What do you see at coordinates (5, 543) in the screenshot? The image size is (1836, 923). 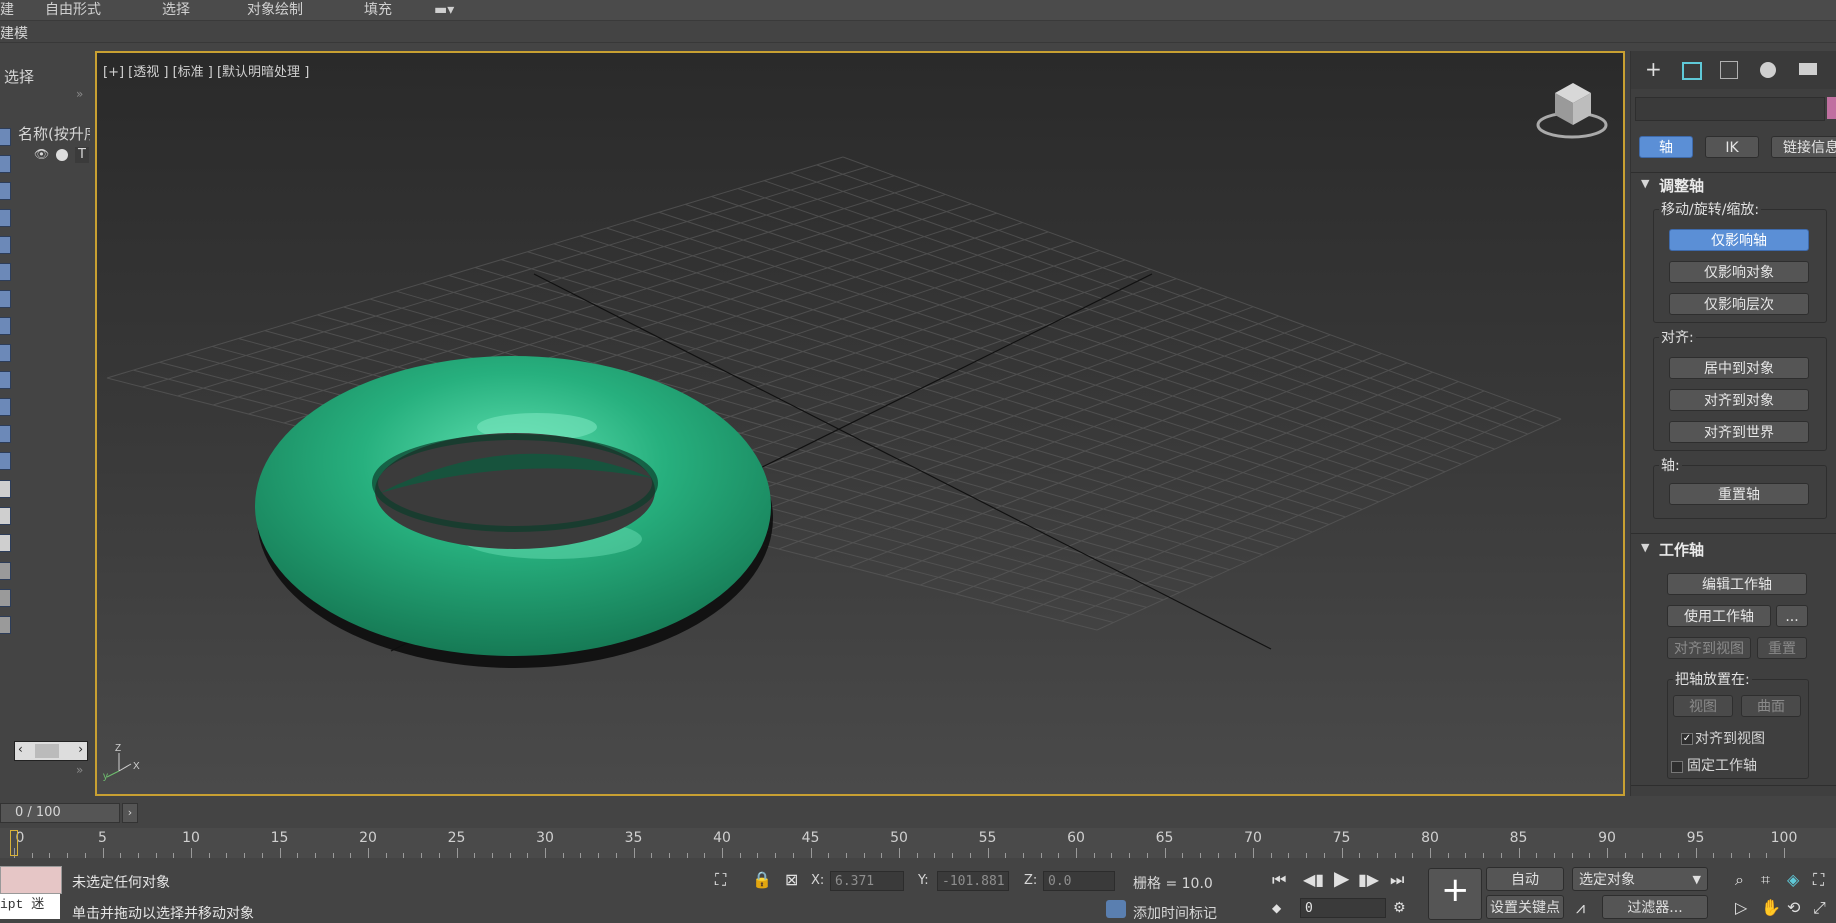 I see `display-invert-icon` at bounding box center [5, 543].